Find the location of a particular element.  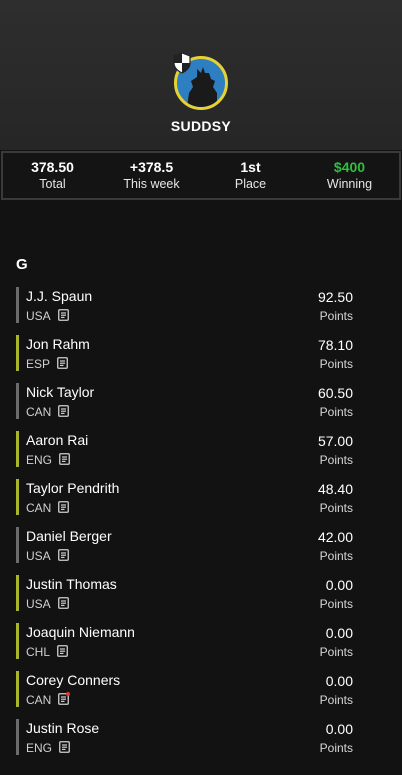

team-avatar is located at coordinates (201, 82).